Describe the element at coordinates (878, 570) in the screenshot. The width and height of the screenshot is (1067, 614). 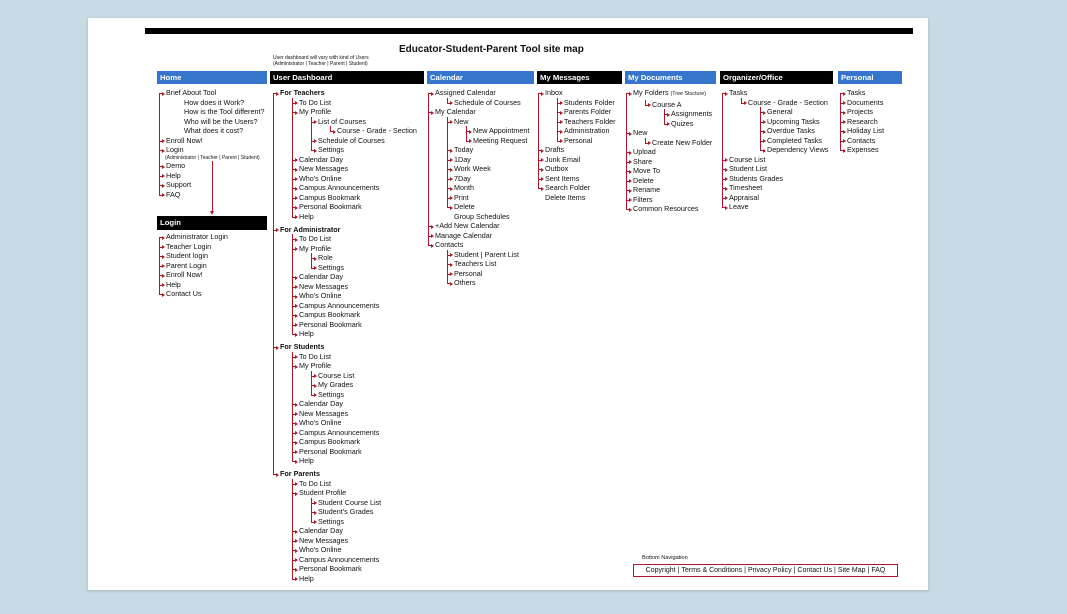
I see `footer-link-faq: FAQ` at that location.